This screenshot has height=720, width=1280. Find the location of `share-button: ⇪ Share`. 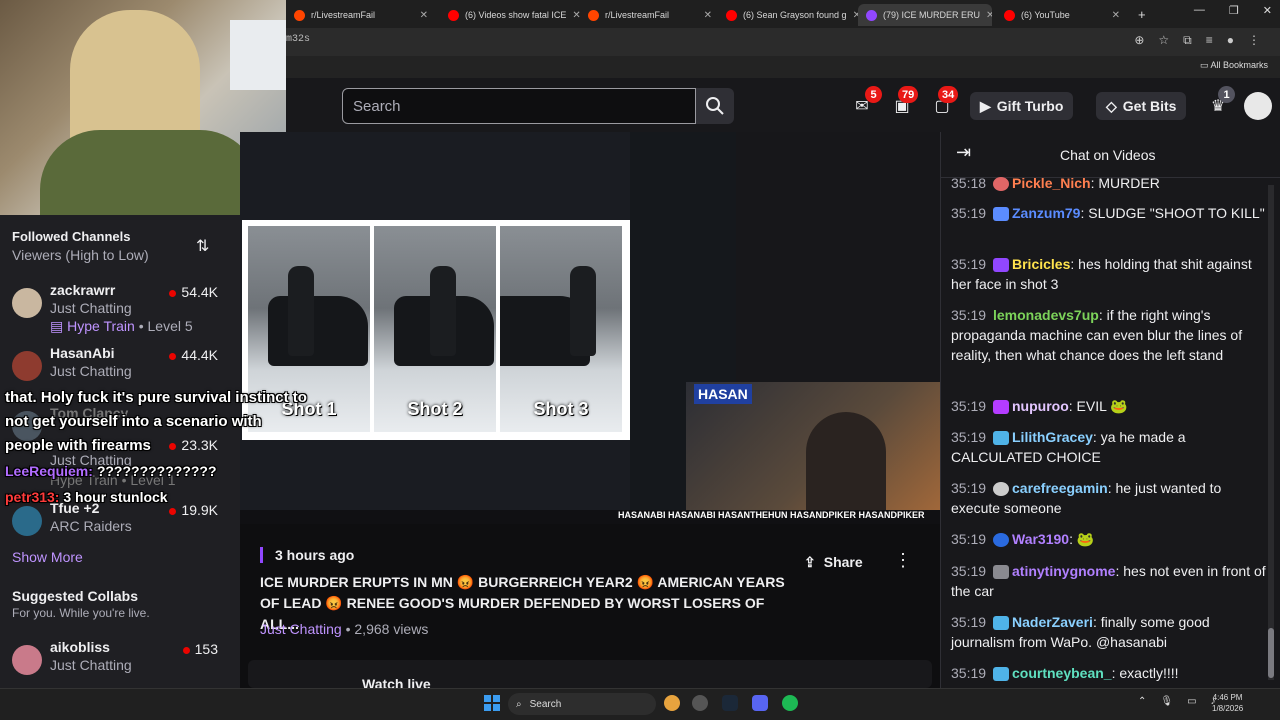

share-button: ⇪ Share is located at coordinates (833, 562).